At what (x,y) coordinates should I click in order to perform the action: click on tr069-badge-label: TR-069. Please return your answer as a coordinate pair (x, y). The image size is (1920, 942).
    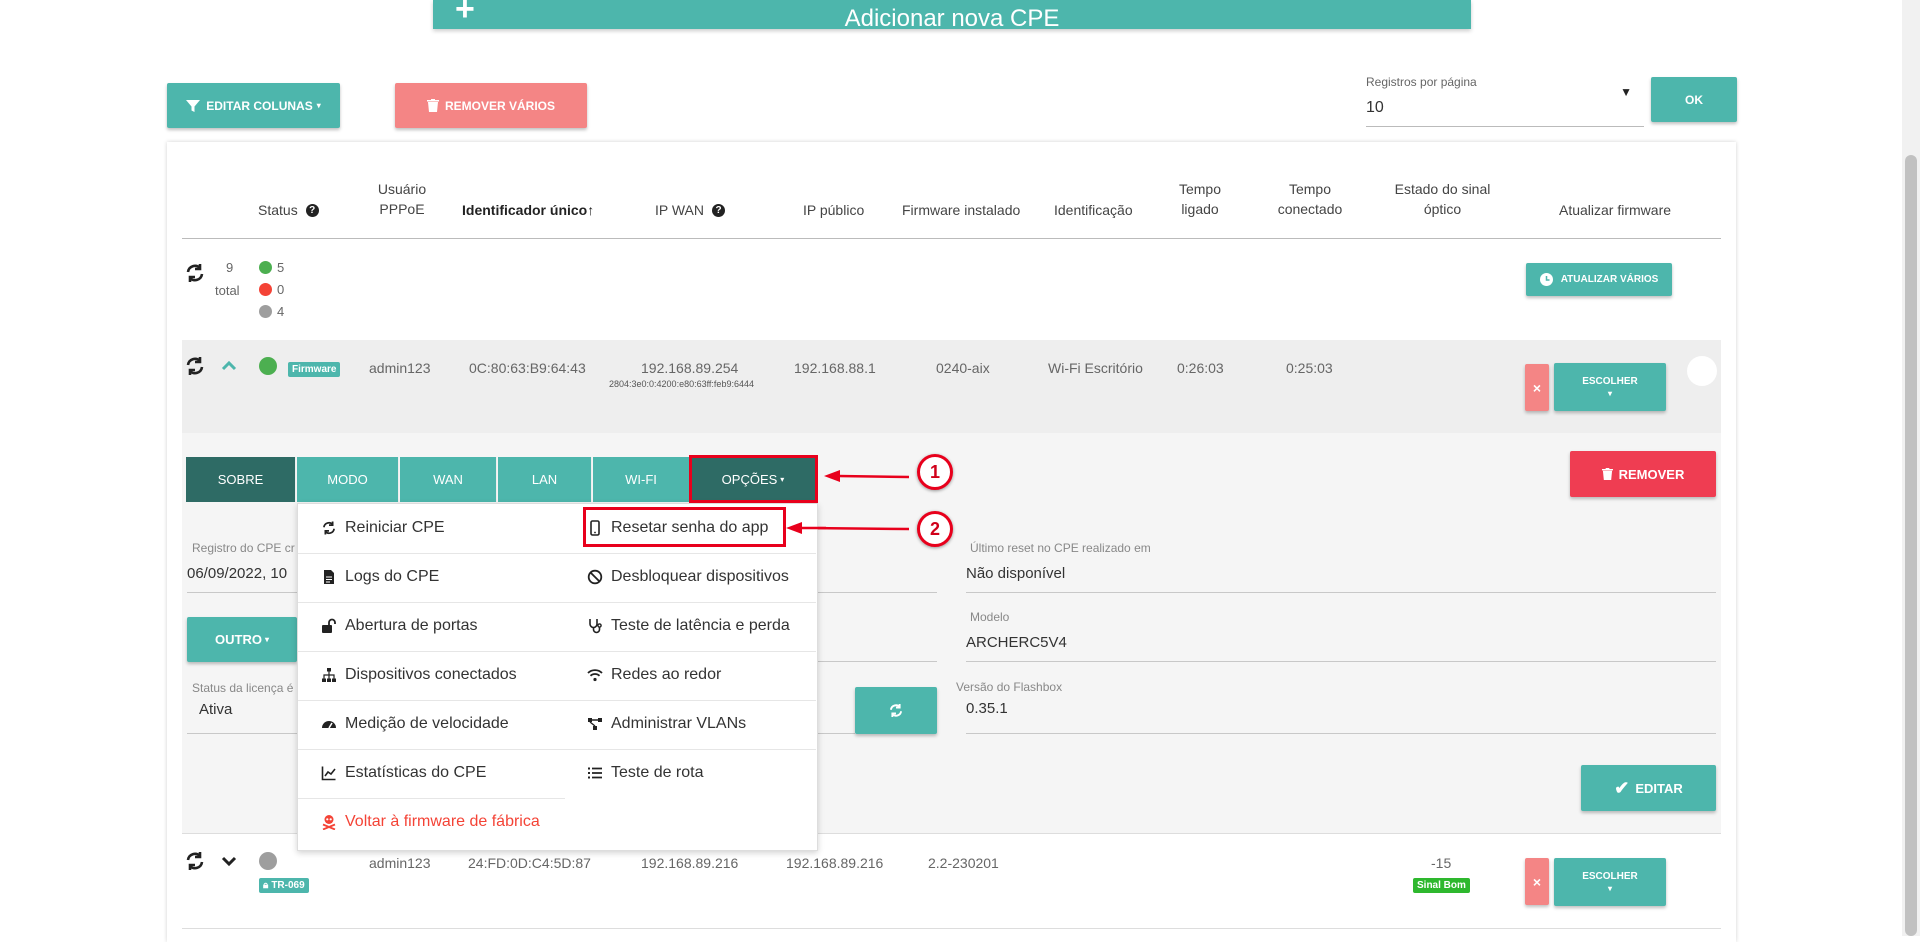
    Looking at the image, I should click on (288, 885).